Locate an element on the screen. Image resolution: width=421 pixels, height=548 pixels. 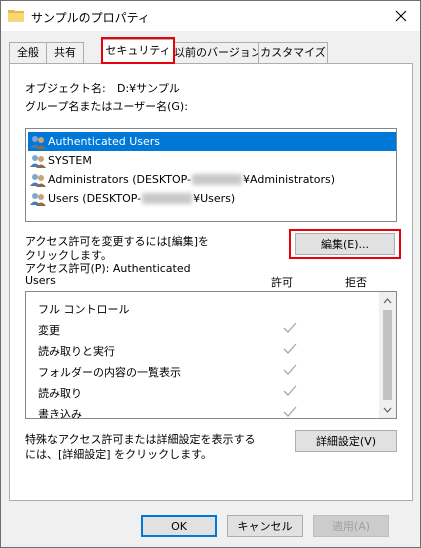
tab-previous-versions: 以前のバージョン is located at coordinates (217, 52).